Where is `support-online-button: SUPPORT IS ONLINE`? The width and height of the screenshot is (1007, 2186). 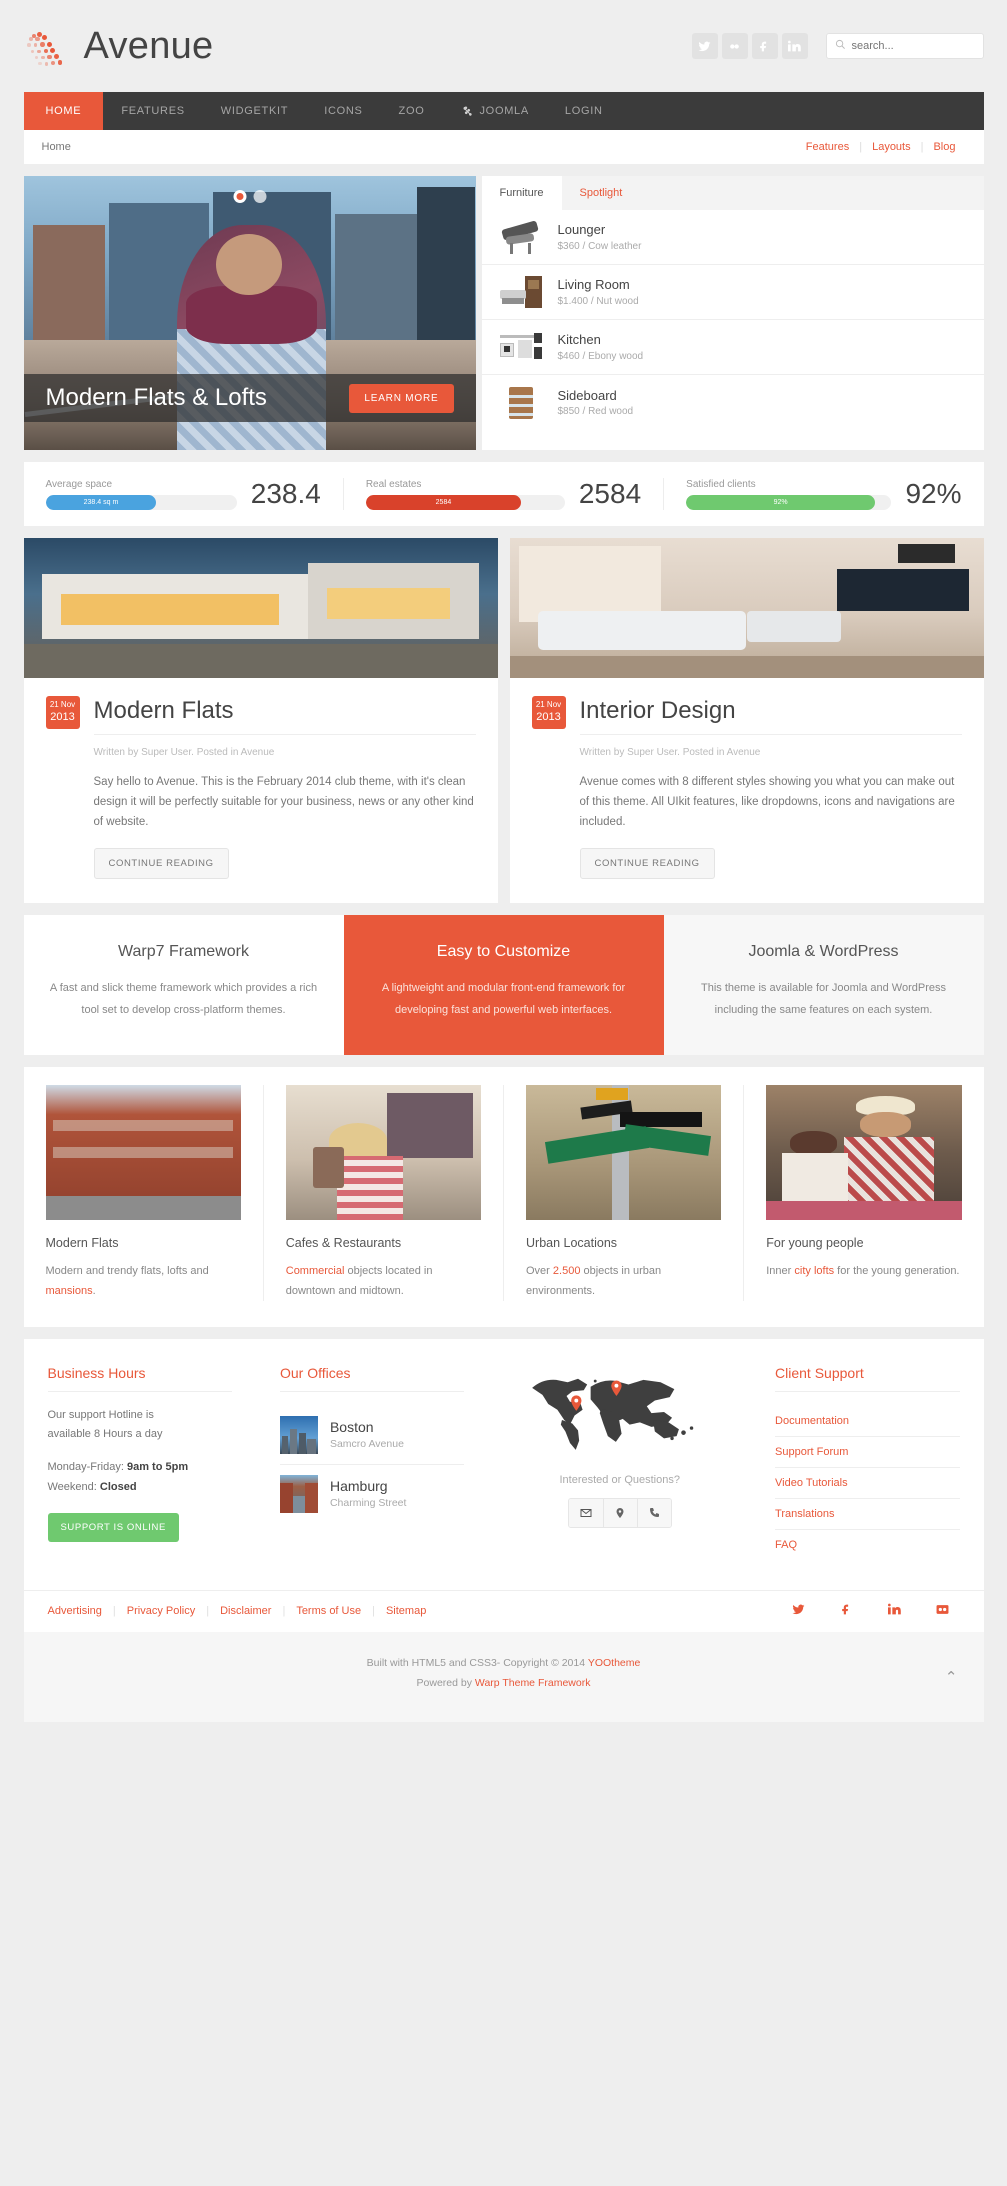
support-online-button: SUPPORT IS ONLINE is located at coordinates (113, 1527).